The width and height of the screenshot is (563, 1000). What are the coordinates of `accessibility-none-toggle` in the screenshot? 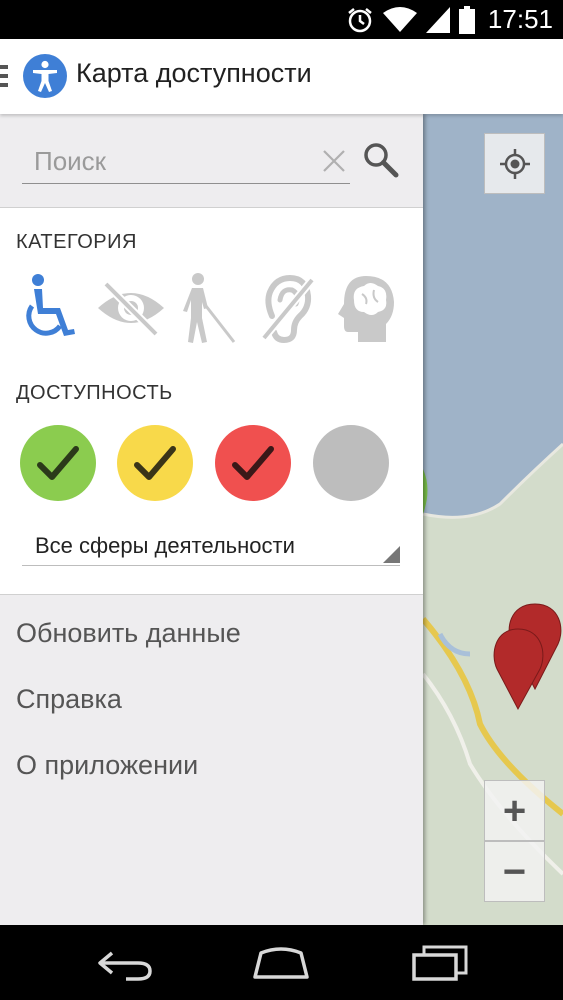 It's located at (253, 463).